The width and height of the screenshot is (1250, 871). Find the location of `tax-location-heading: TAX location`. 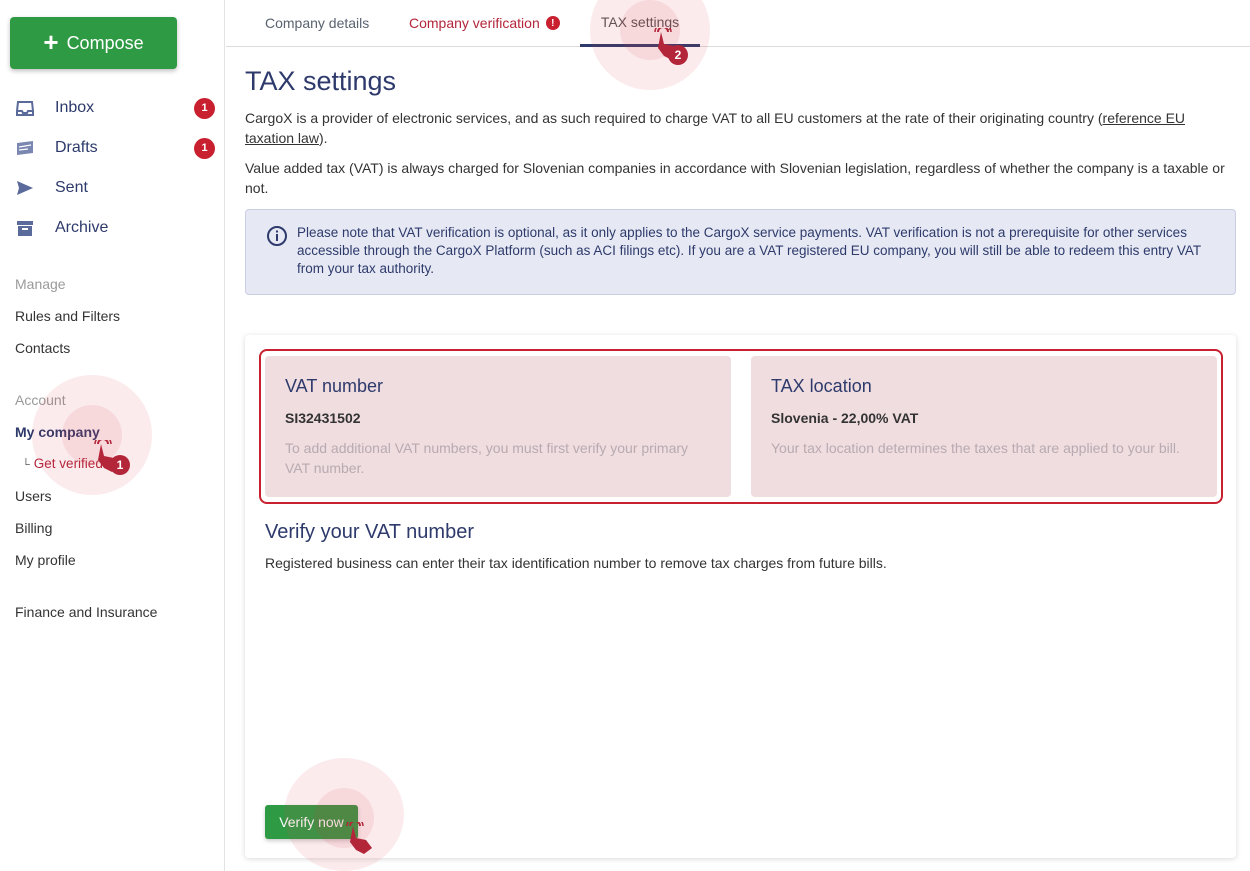

tax-location-heading: TAX location is located at coordinates (821, 386).